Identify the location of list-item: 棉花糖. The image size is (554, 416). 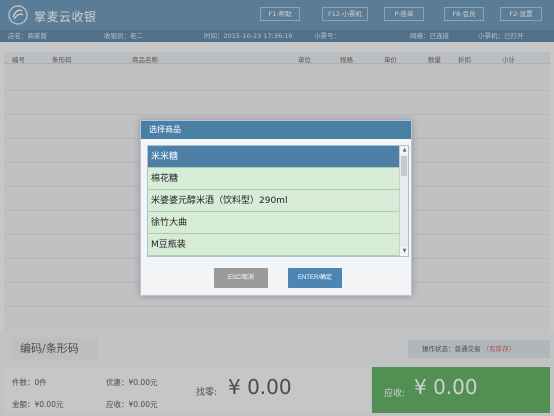
(274, 179).